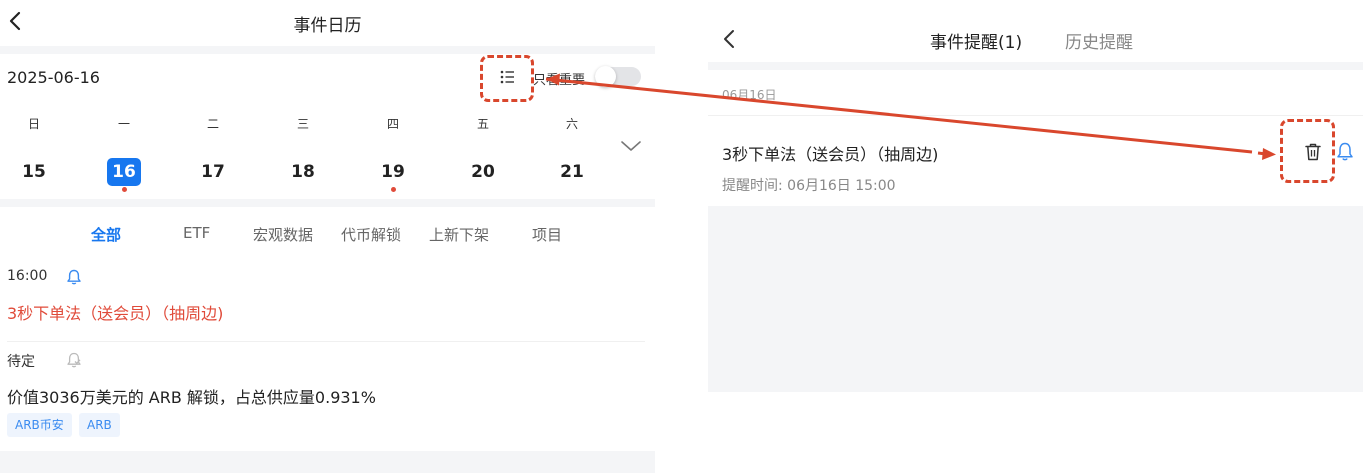 The height and width of the screenshot is (473, 1363). Describe the element at coordinates (459, 234) in the screenshot. I see `category-tab: 上新下架` at that location.